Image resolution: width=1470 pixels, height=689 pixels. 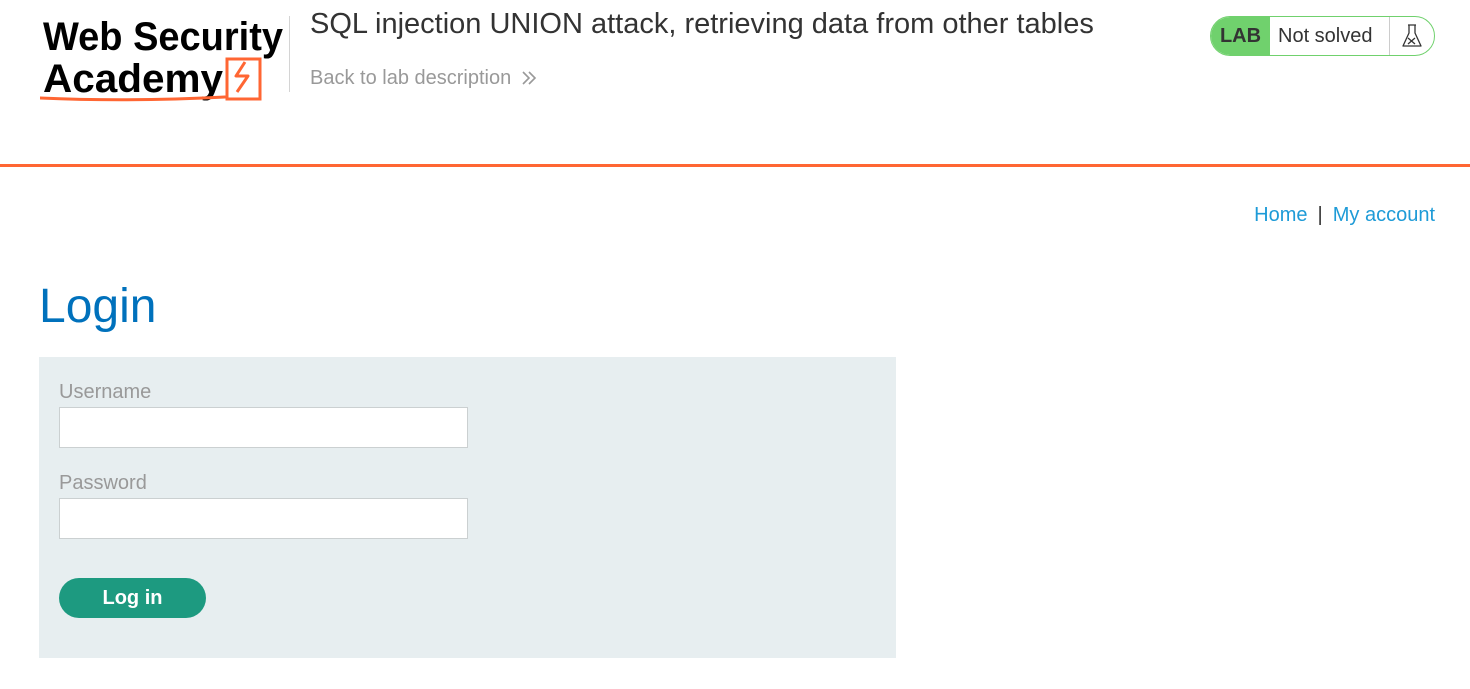 I want to click on log-in-button: Log in, so click(x=132, y=598).